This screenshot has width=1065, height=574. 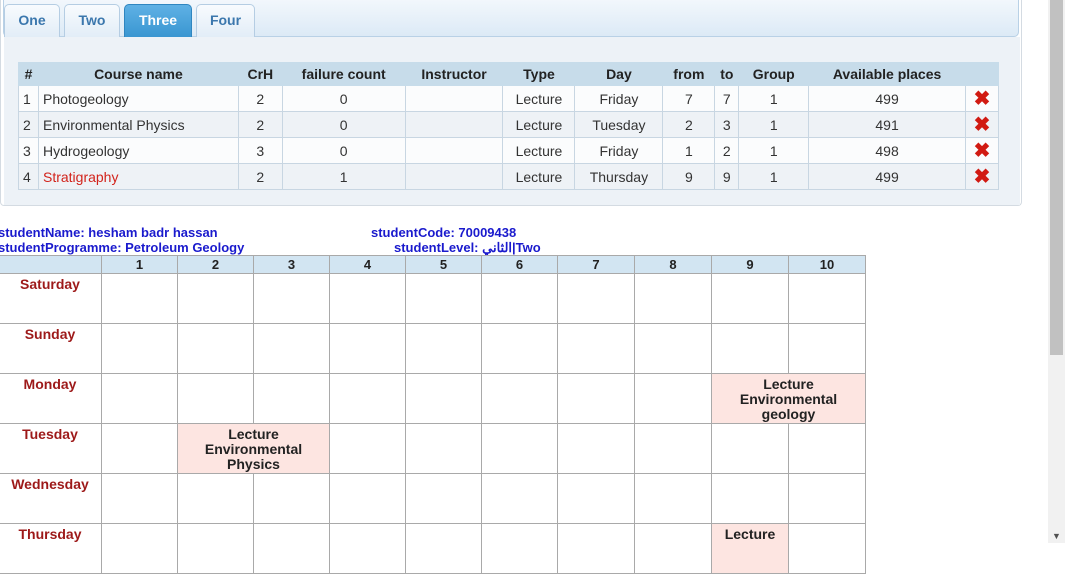 What do you see at coordinates (750, 264) in the screenshot?
I see `period-header: 9` at bounding box center [750, 264].